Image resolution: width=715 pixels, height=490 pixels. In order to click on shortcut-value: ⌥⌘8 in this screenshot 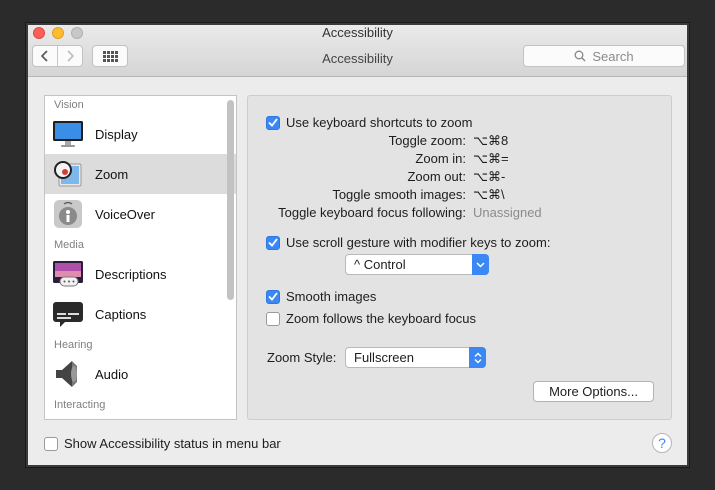, I will do `click(491, 140)`.